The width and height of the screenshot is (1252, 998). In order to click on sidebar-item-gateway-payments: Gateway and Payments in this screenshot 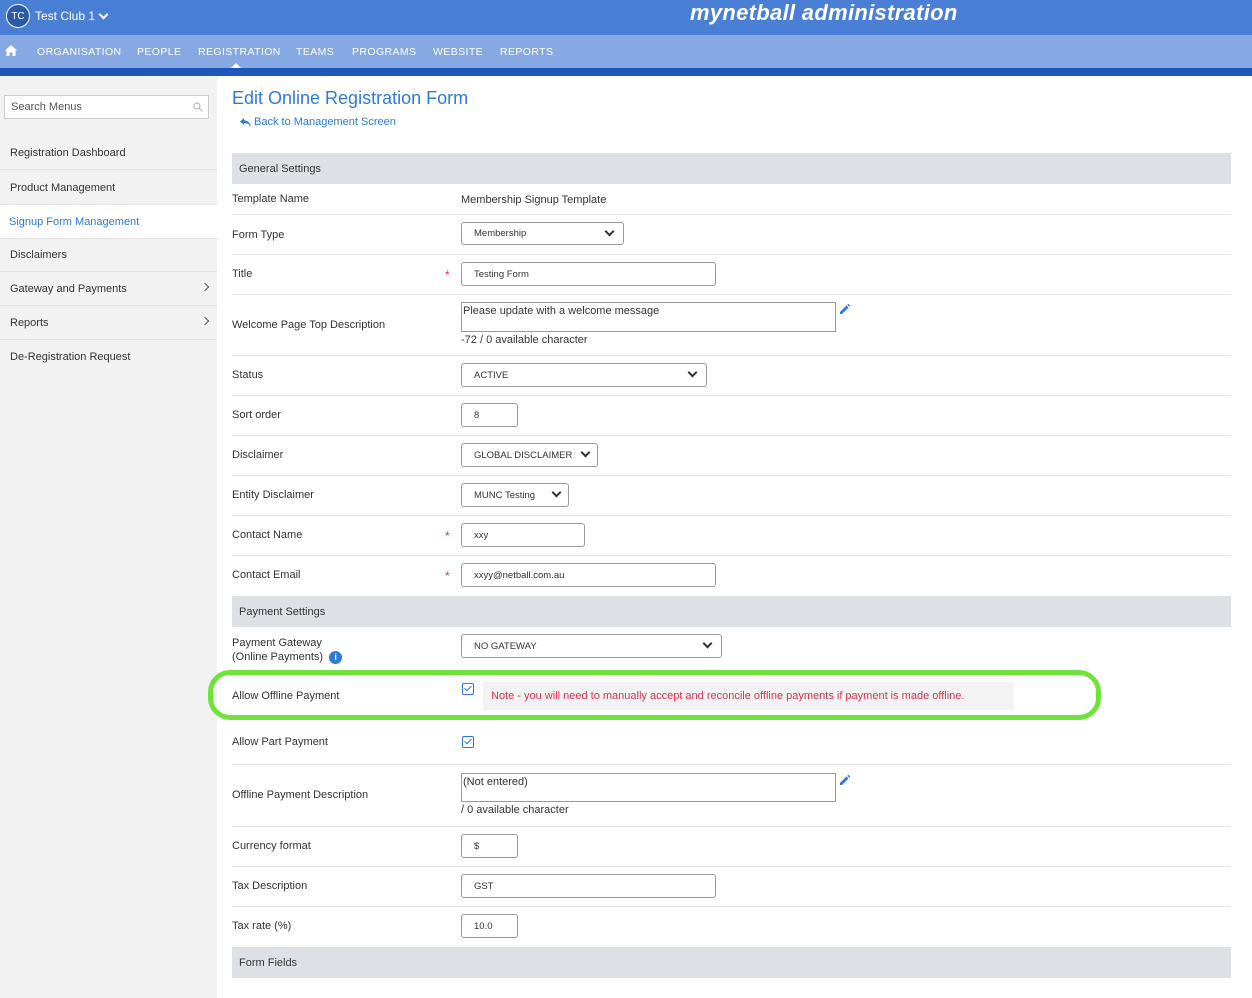, I will do `click(108, 289)`.